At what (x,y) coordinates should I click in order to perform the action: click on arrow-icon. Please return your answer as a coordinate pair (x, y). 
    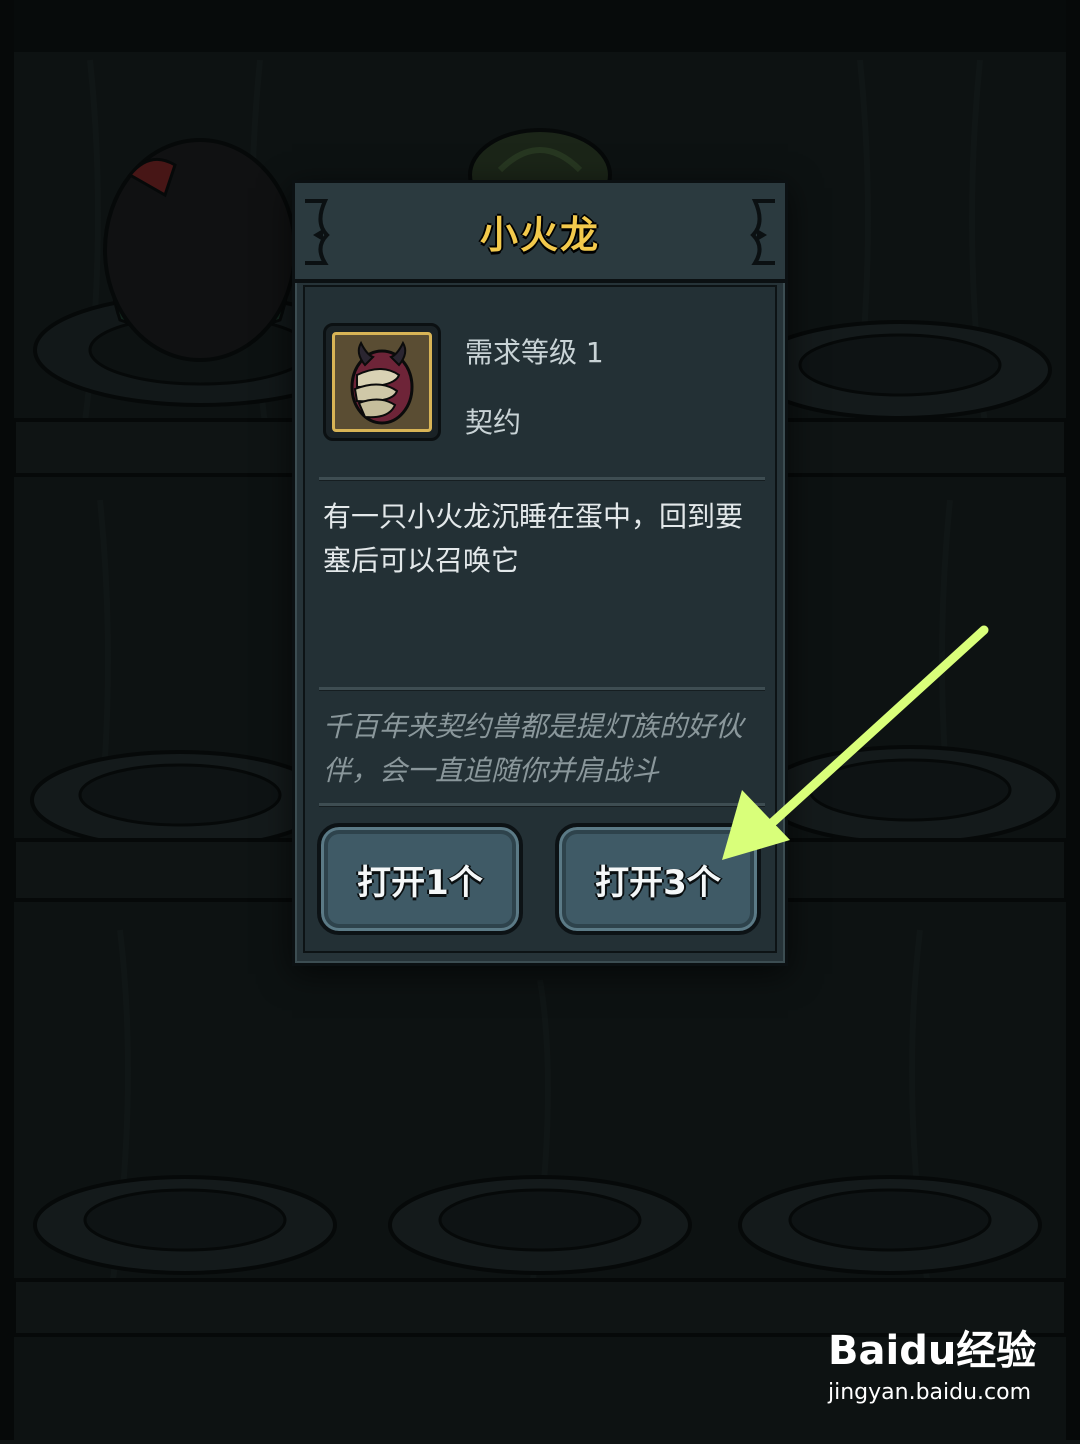
    Looking at the image, I should click on (855, 742).